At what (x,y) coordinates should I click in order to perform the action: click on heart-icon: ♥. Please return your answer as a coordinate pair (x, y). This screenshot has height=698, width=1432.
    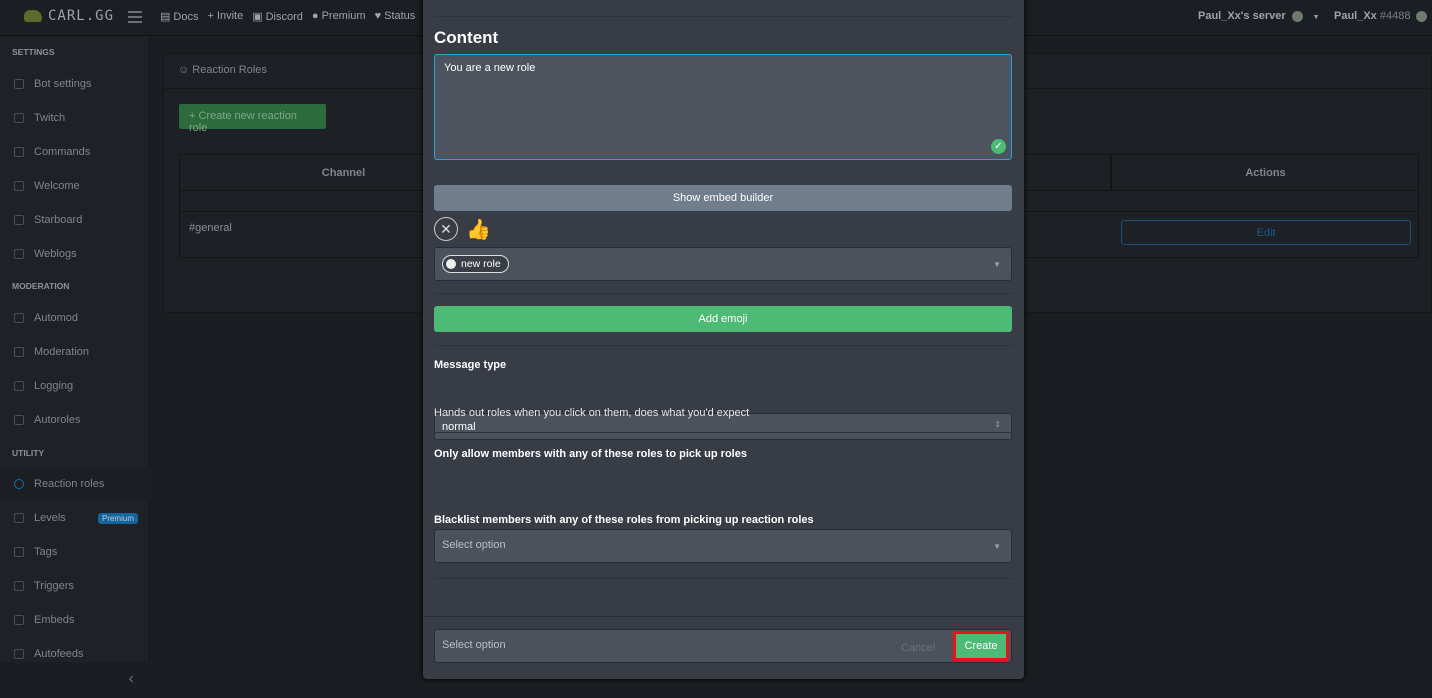
    Looking at the image, I should click on (378, 16).